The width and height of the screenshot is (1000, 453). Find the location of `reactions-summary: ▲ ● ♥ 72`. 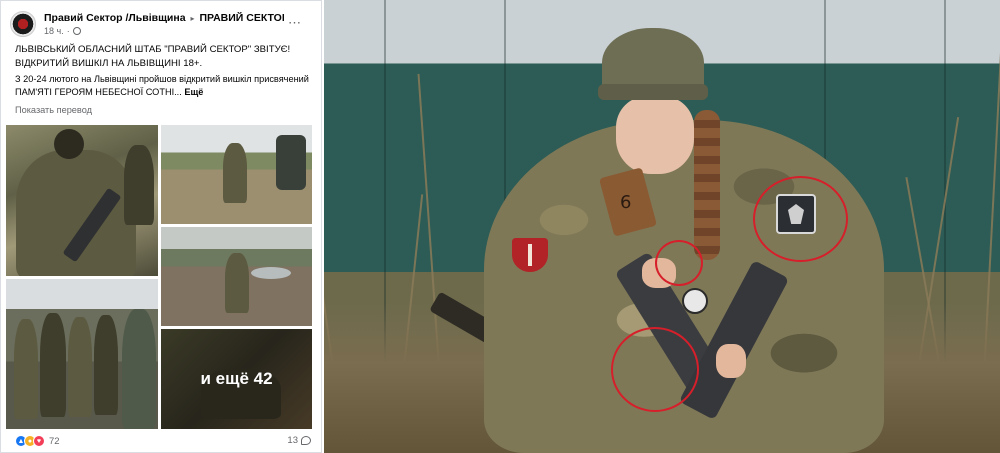

reactions-summary: ▲ ● ♥ 72 is located at coordinates (37, 441).